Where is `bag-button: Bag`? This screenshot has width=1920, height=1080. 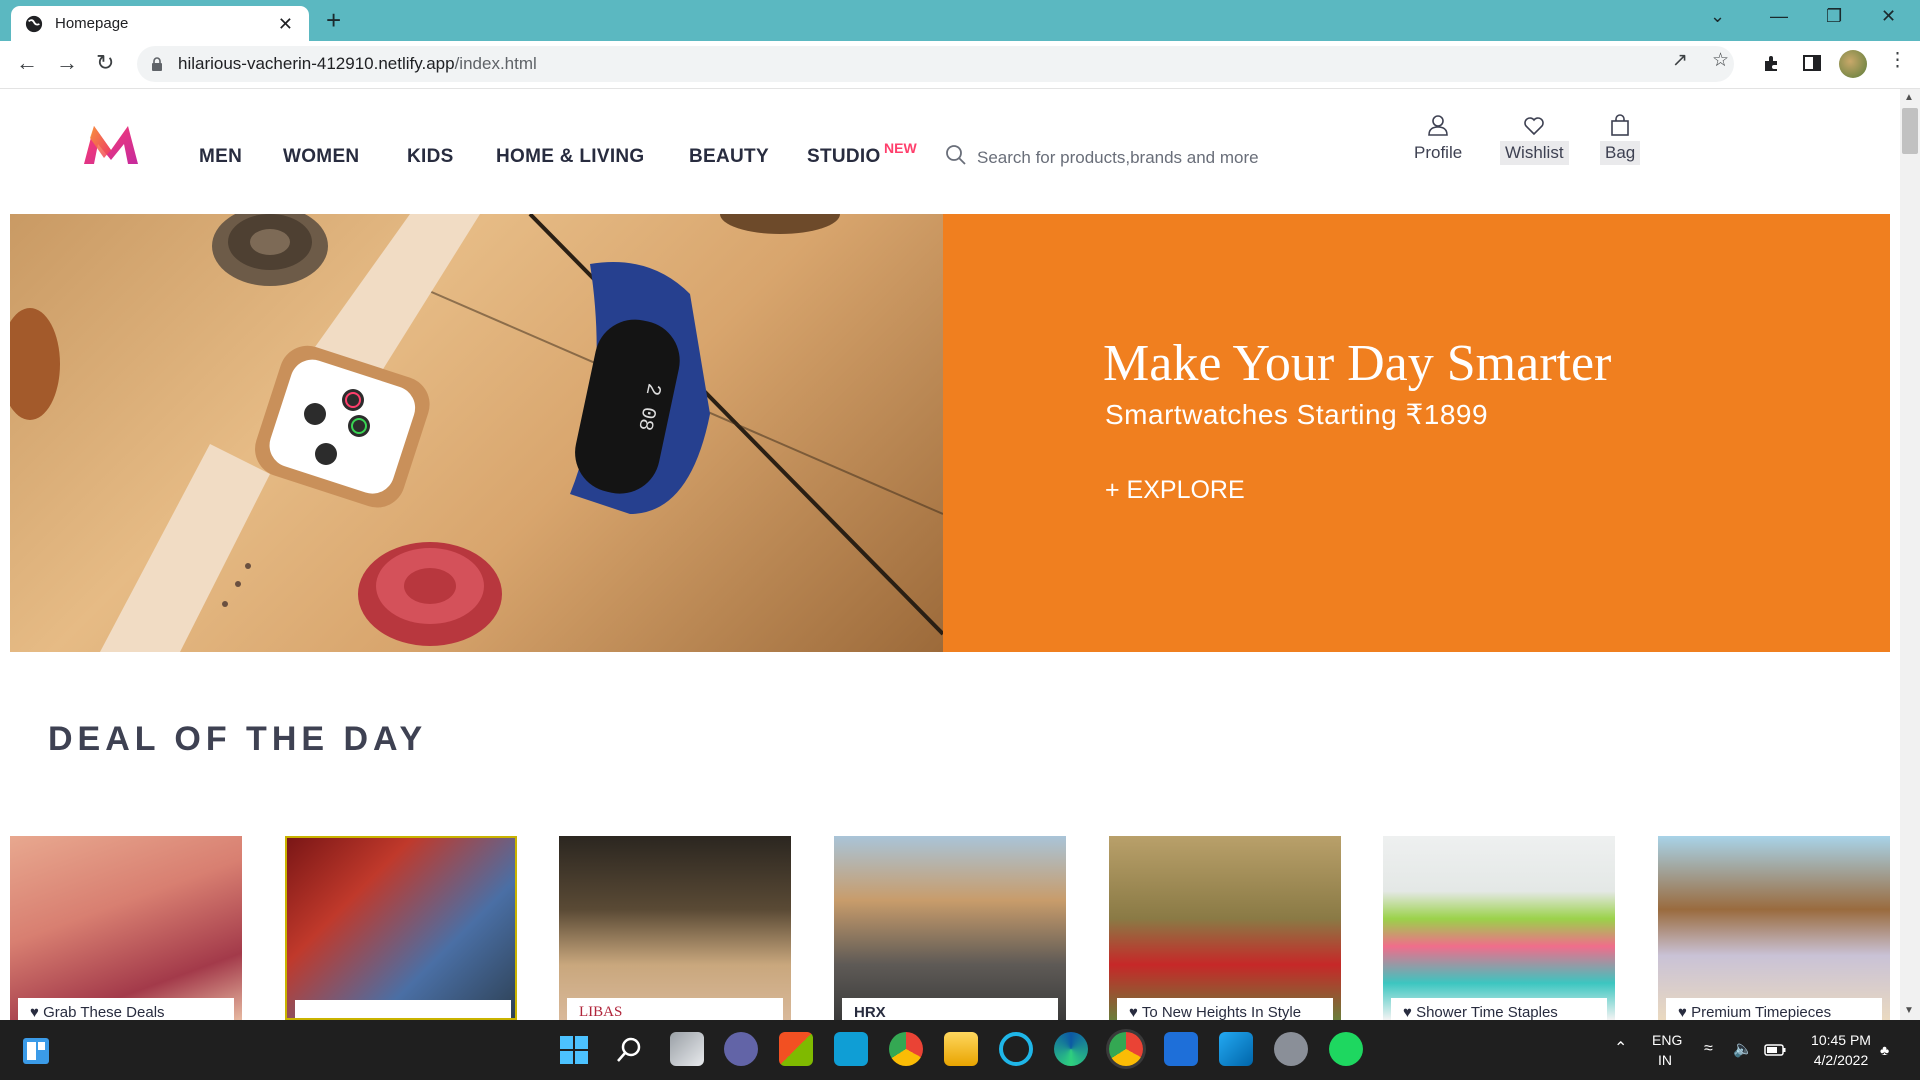
bag-button: Bag is located at coordinates (1620, 139).